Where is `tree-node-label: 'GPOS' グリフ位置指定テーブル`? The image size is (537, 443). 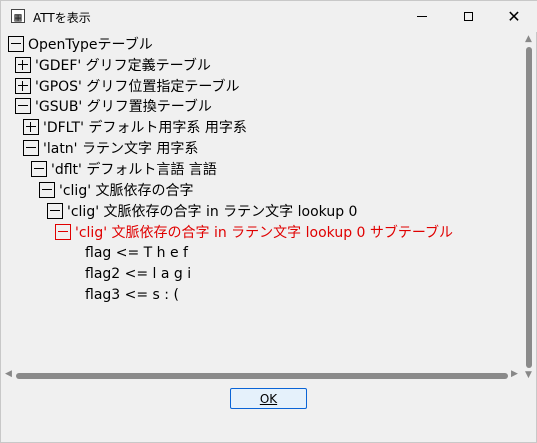
tree-node-label: 'GPOS' グリフ位置指定テーブル is located at coordinates (137, 87).